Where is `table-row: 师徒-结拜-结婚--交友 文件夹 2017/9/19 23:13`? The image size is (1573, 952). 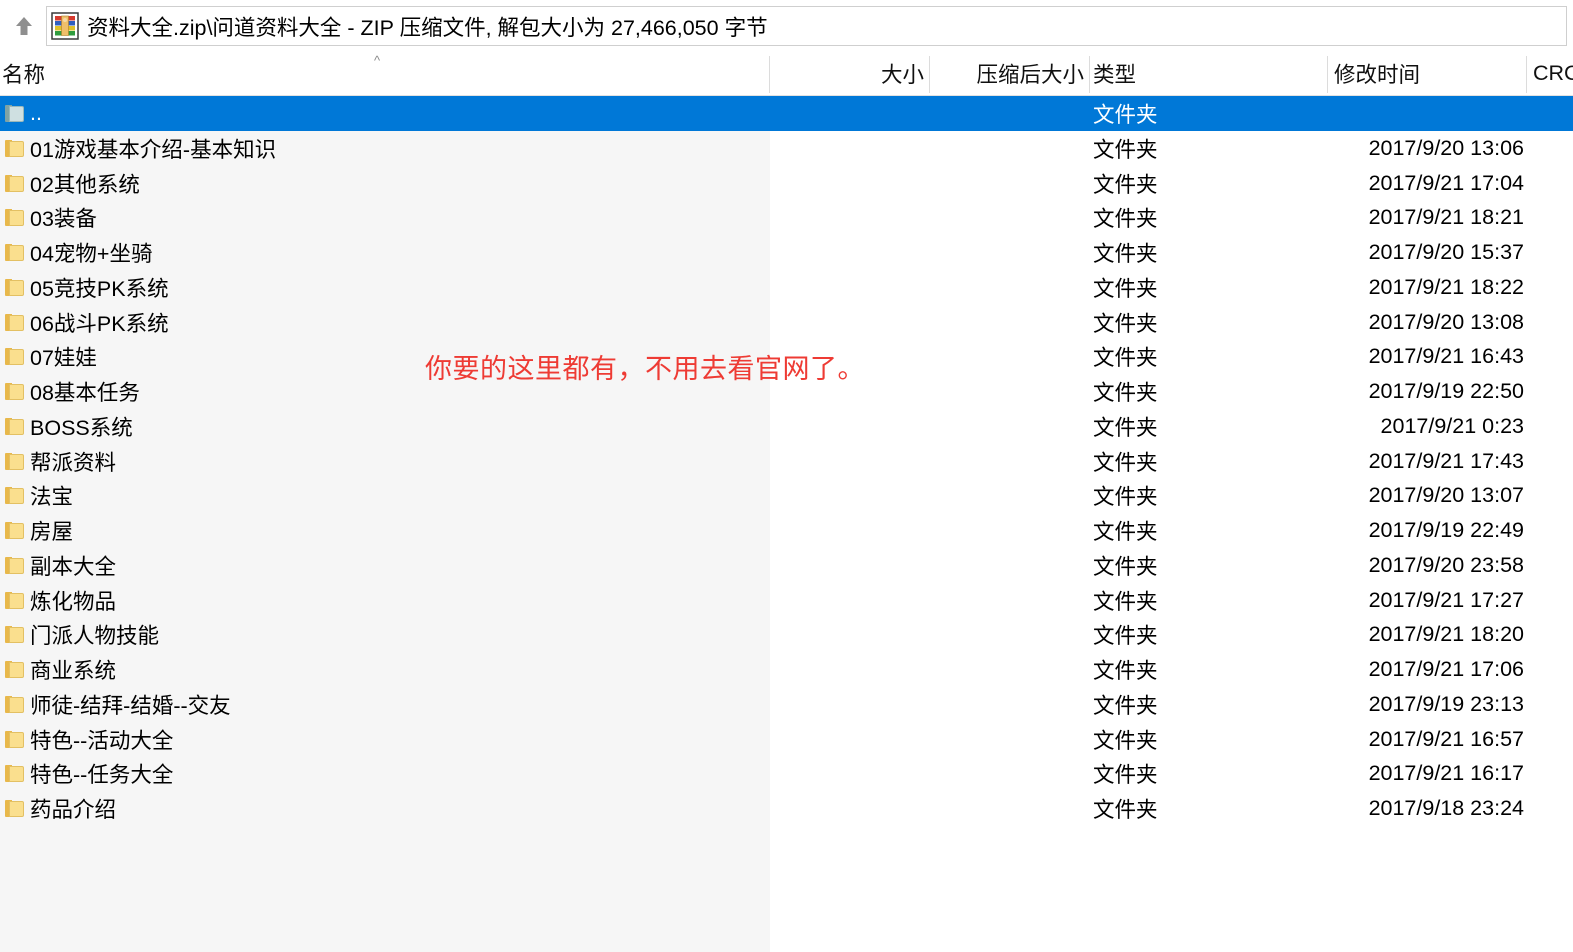
table-row: 师徒-结拜-结婚--交友 文件夹 2017/9/19 23:13 is located at coordinates (786, 704).